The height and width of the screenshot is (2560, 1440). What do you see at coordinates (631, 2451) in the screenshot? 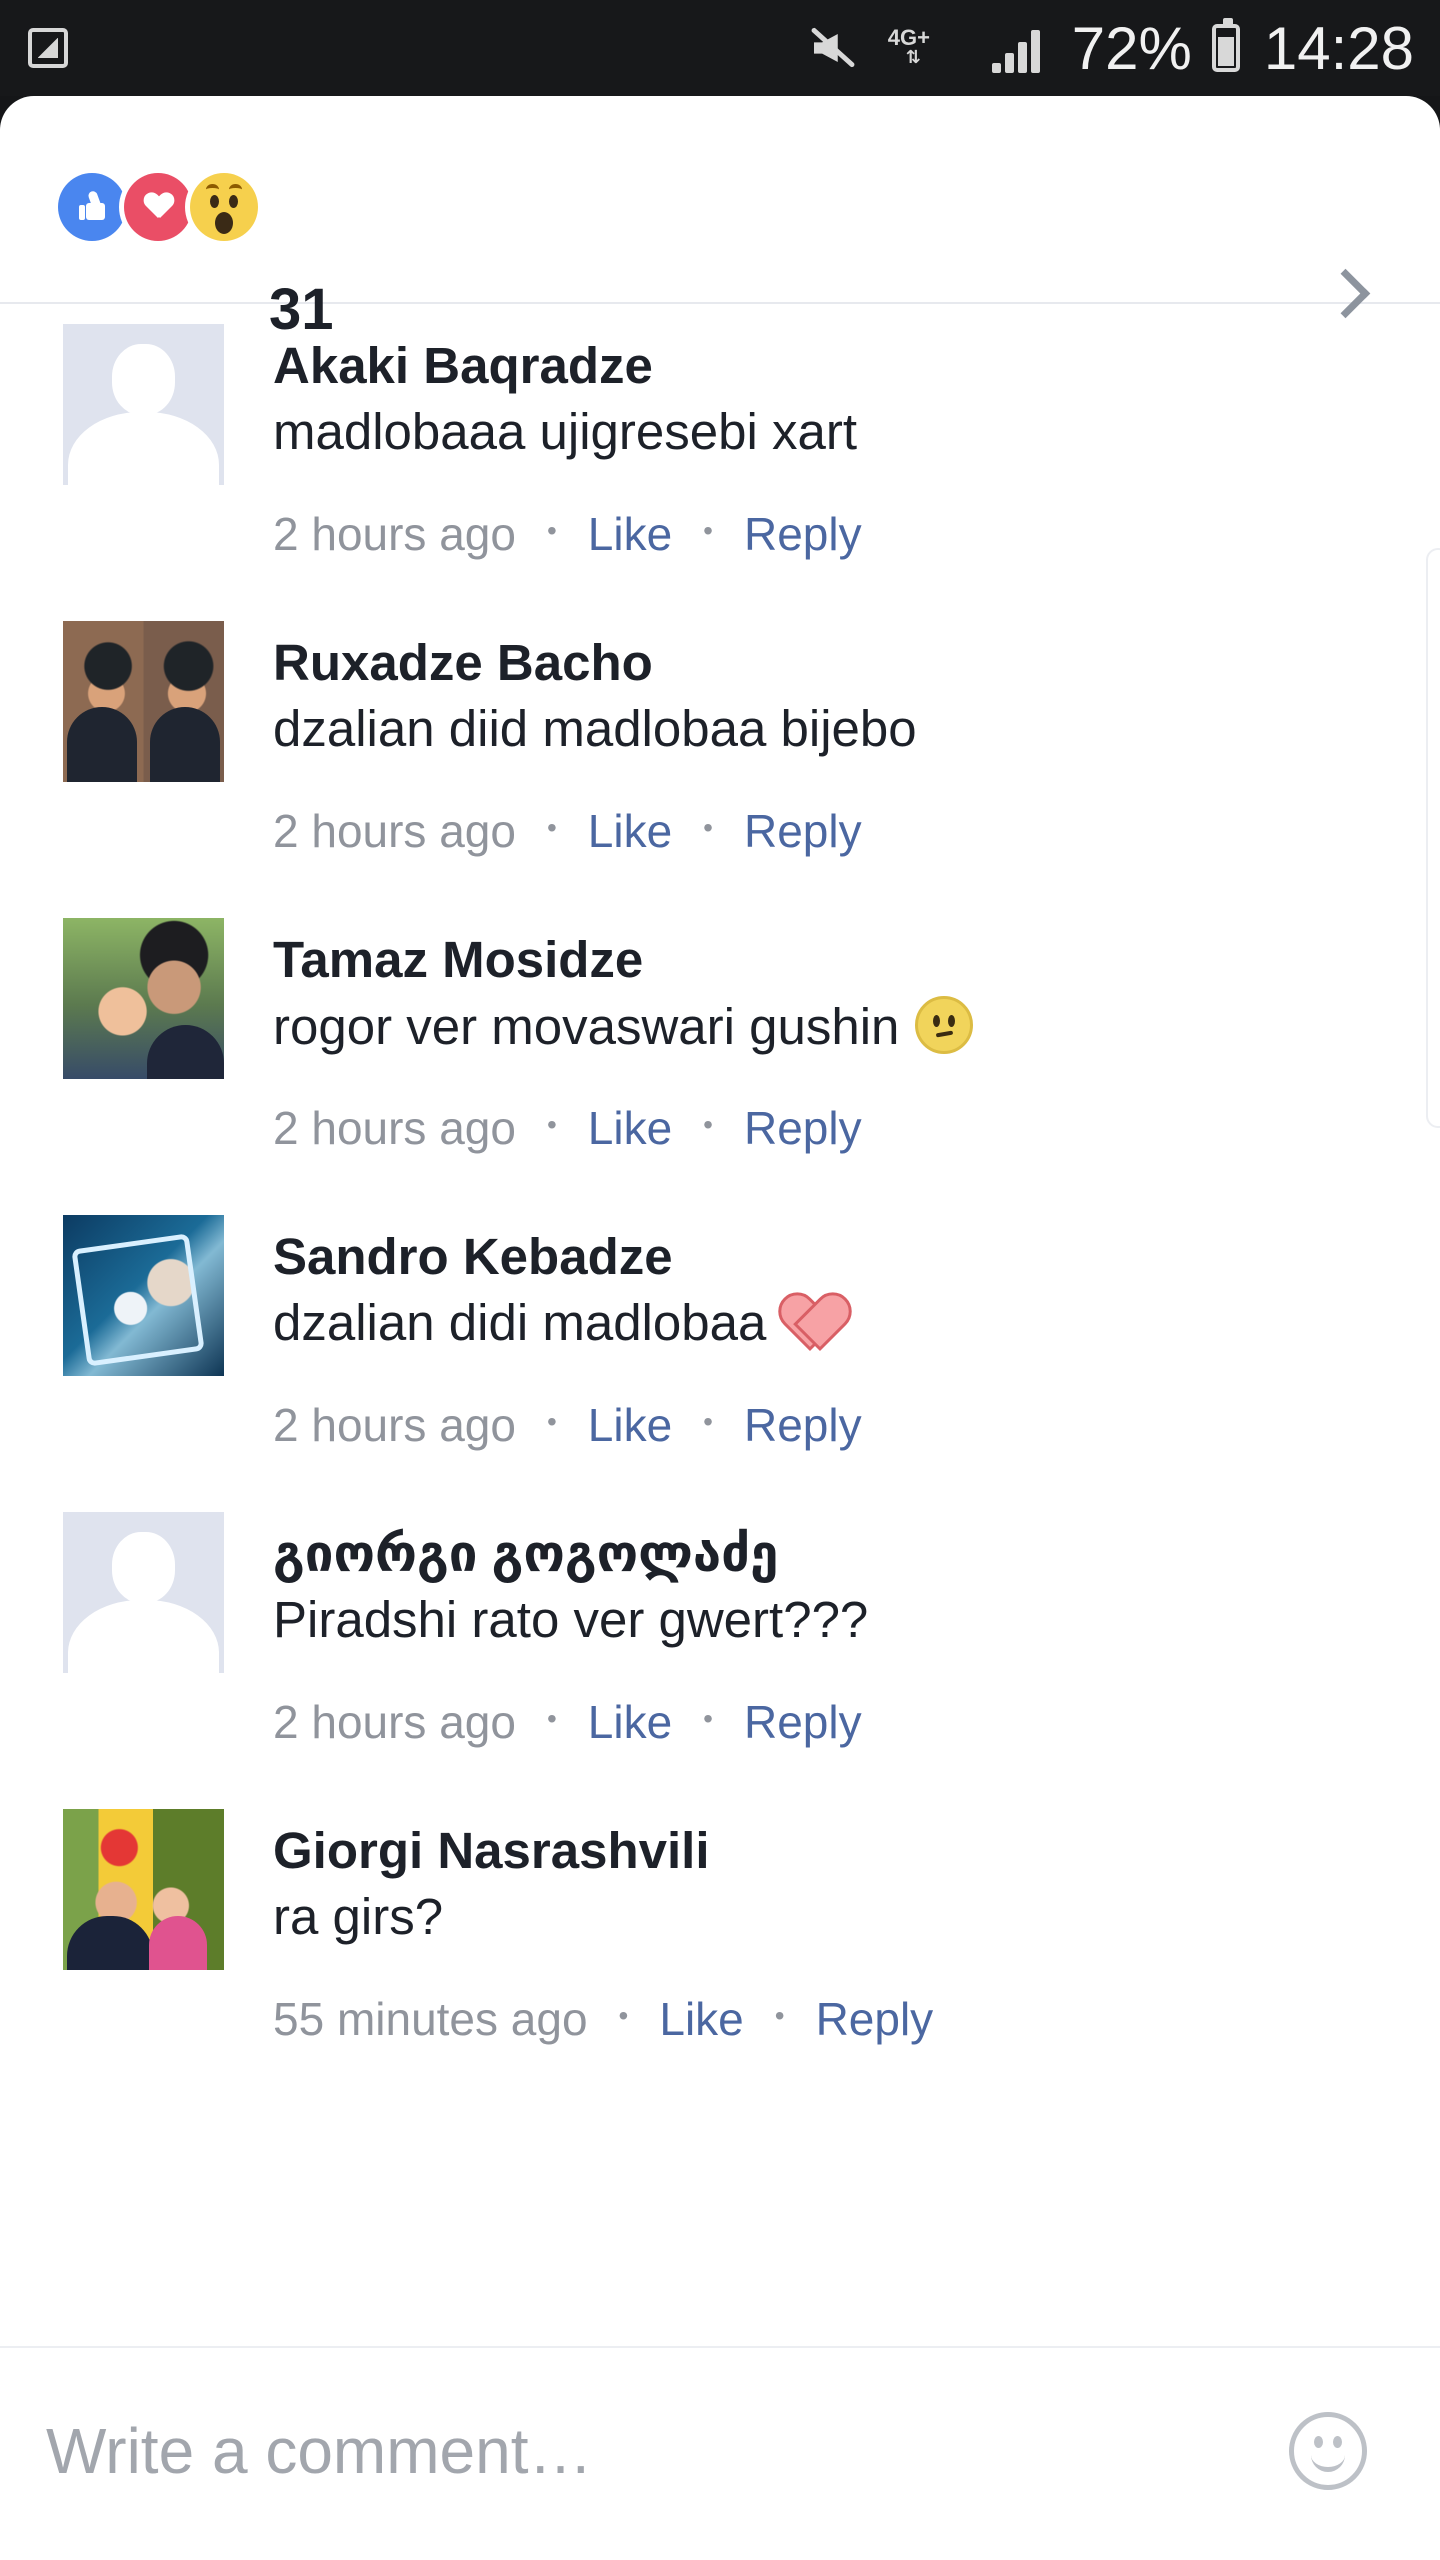
I see `comment-input` at bounding box center [631, 2451].